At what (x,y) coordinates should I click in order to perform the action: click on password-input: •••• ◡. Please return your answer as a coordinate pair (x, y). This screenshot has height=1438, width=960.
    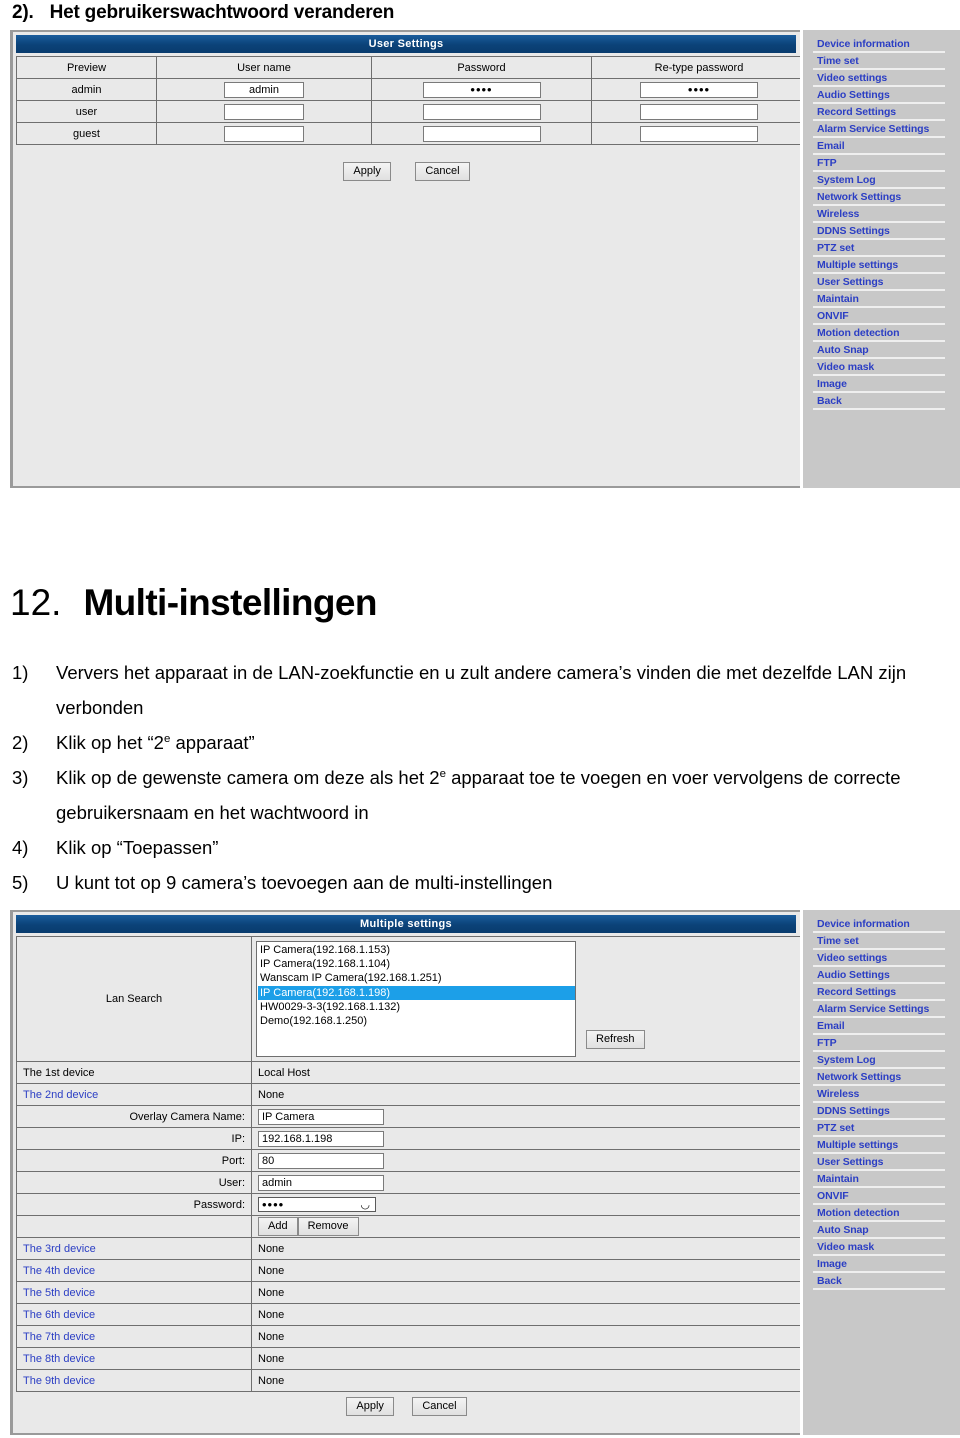
    Looking at the image, I should click on (317, 1204).